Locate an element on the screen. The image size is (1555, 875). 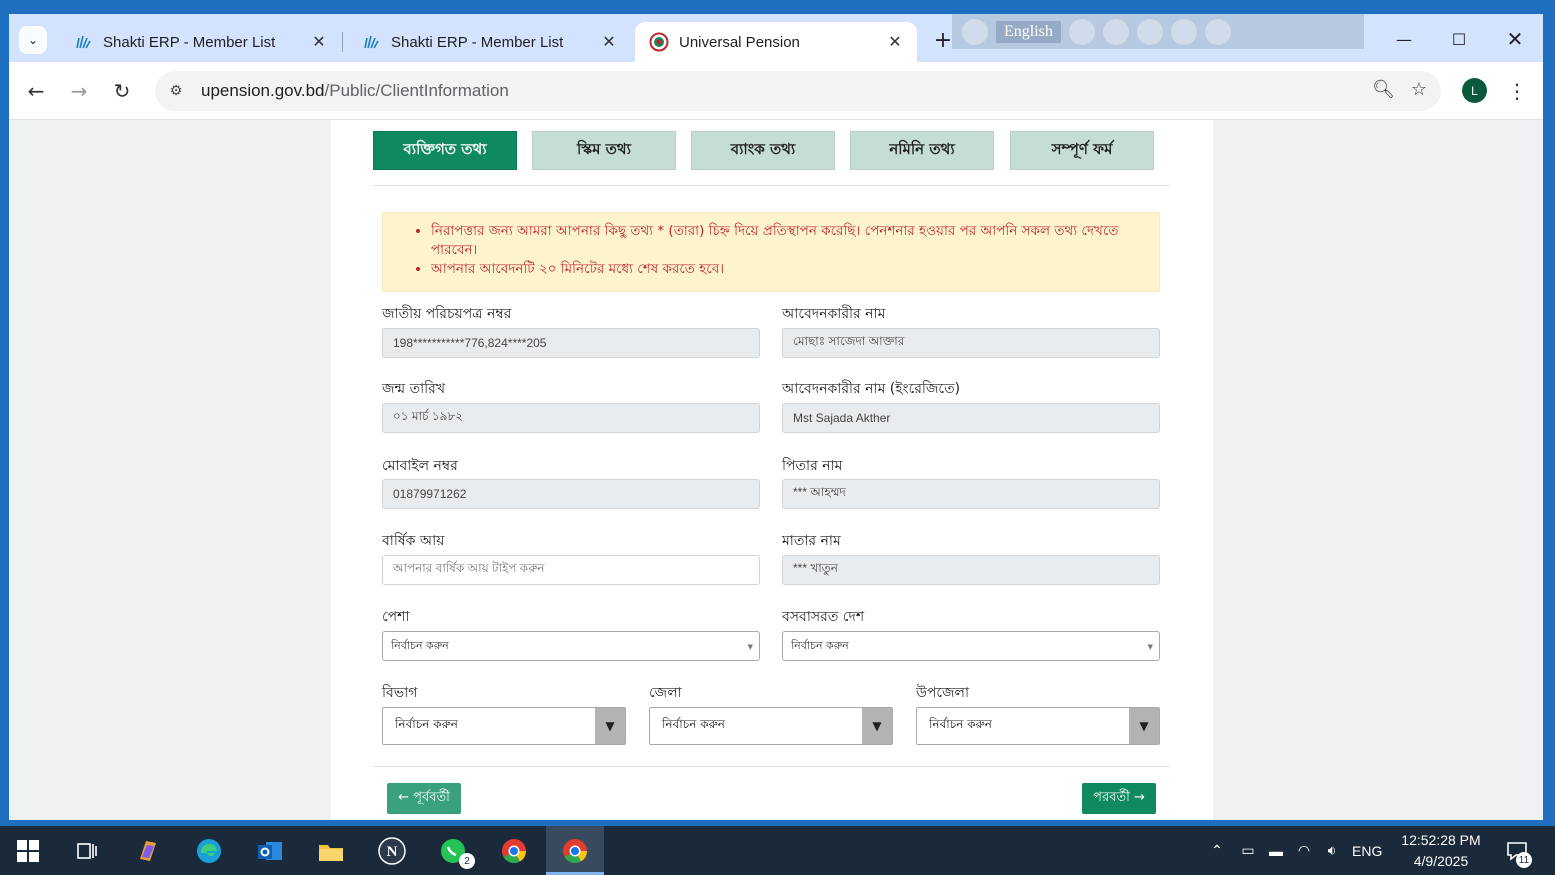
chrome-icon is located at coordinates (514, 851).